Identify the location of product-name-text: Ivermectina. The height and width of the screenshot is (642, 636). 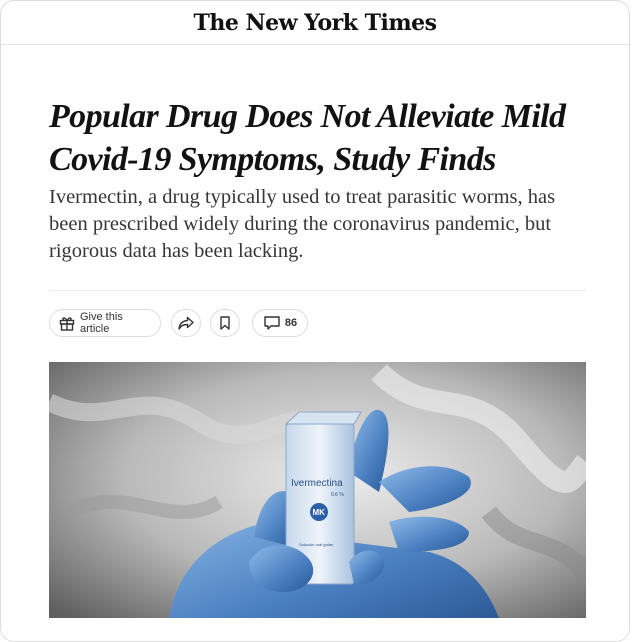
(317, 483).